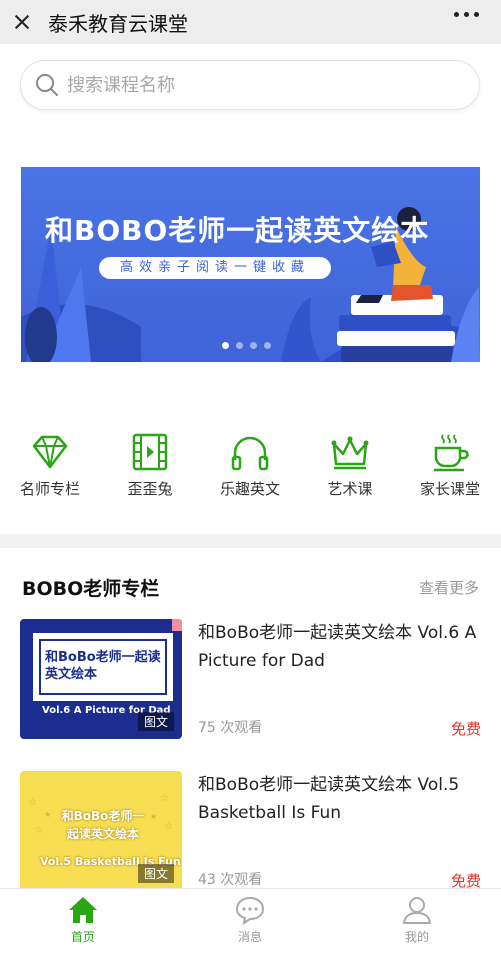 The width and height of the screenshot is (501, 953). Describe the element at coordinates (50, 452) in the screenshot. I see `diamond-icon` at that location.